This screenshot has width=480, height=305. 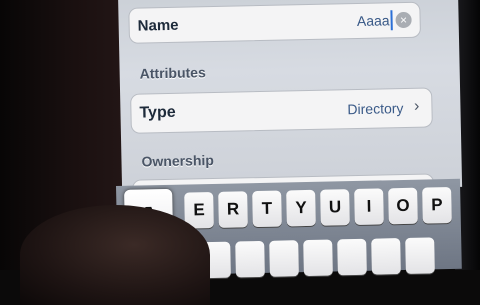 What do you see at coordinates (267, 209) in the screenshot?
I see `key-t: T` at bounding box center [267, 209].